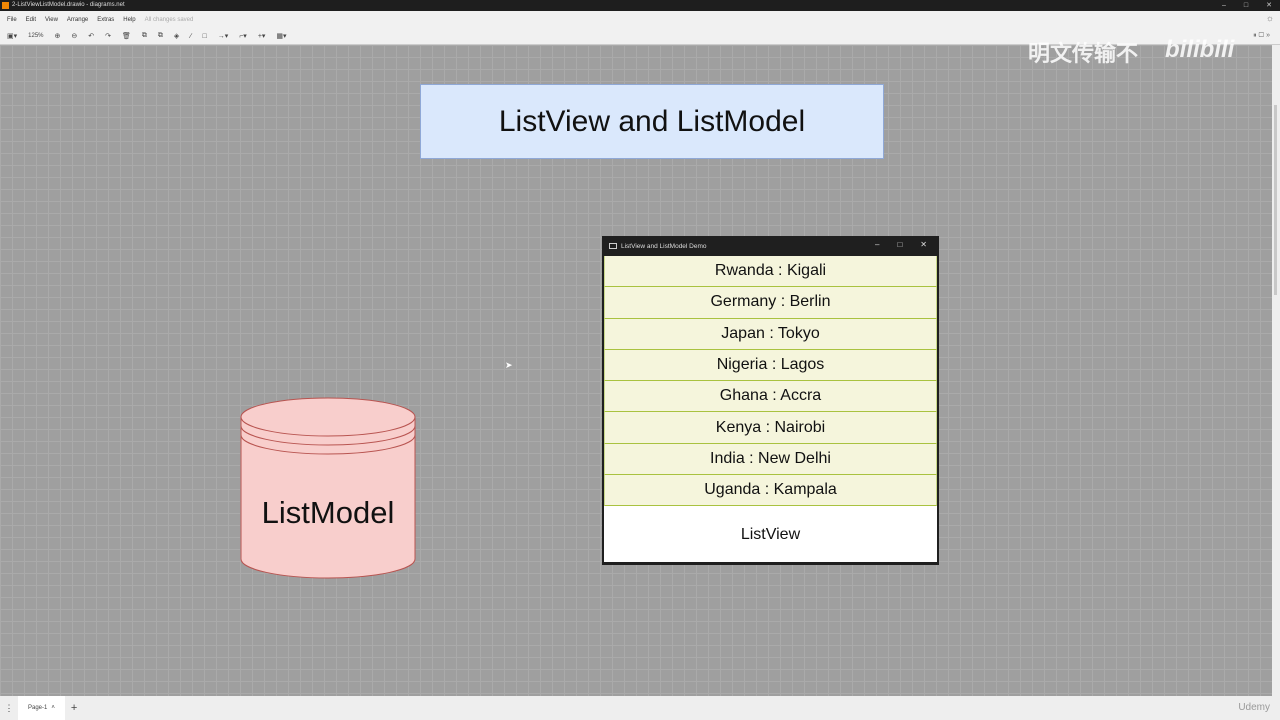 The height and width of the screenshot is (720, 1280). I want to click on list-item: Rwanda : Kigali, so click(770, 272).